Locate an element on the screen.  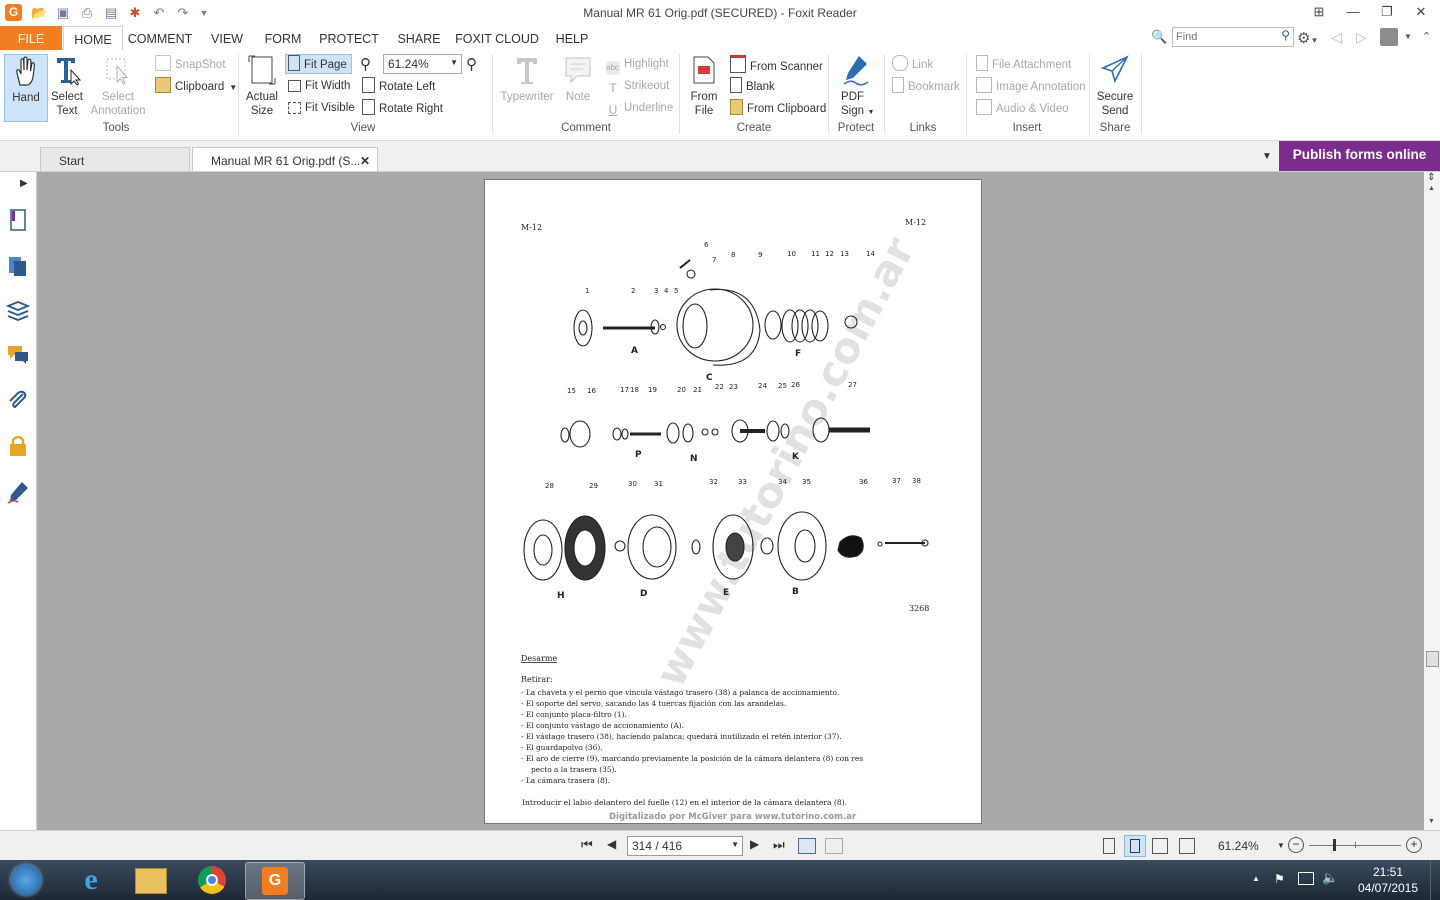
layers-panel-icon is located at coordinates (18, 310).